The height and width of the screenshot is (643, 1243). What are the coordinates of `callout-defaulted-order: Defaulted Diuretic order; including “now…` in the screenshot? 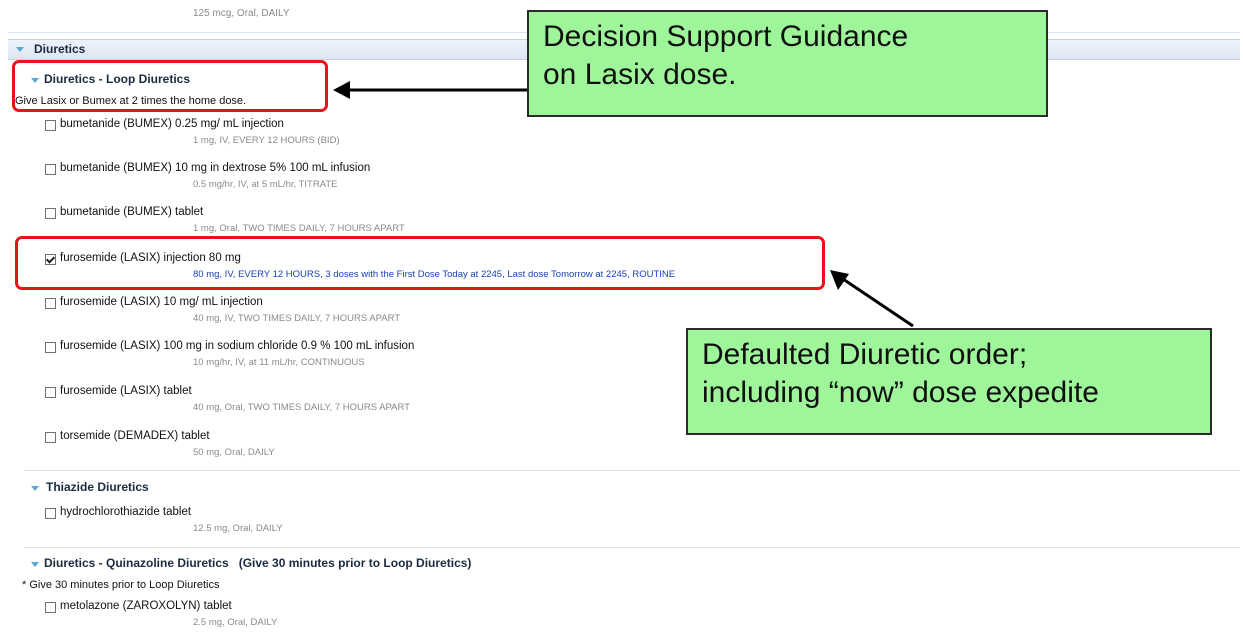 It's located at (949, 381).